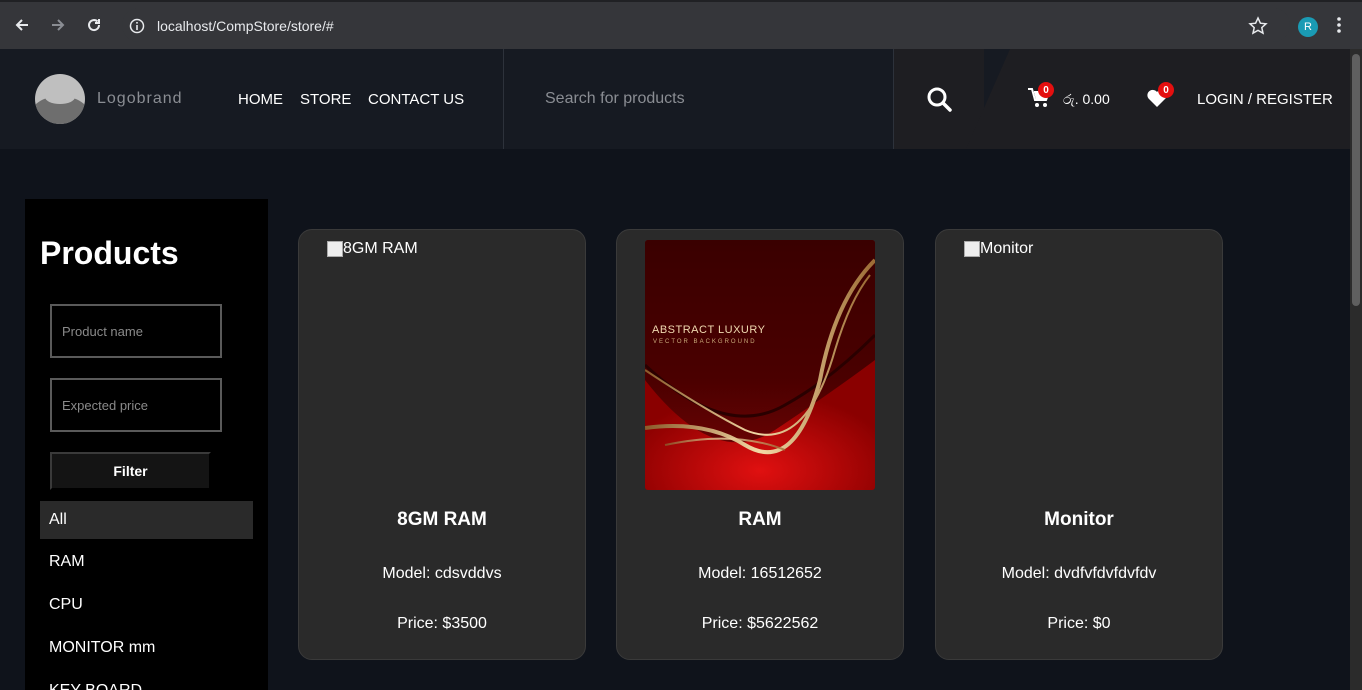 The height and width of the screenshot is (690, 1362). I want to click on product-image: ABSTRACT LUXURY VECTOR BACKGROUND, so click(760, 365).